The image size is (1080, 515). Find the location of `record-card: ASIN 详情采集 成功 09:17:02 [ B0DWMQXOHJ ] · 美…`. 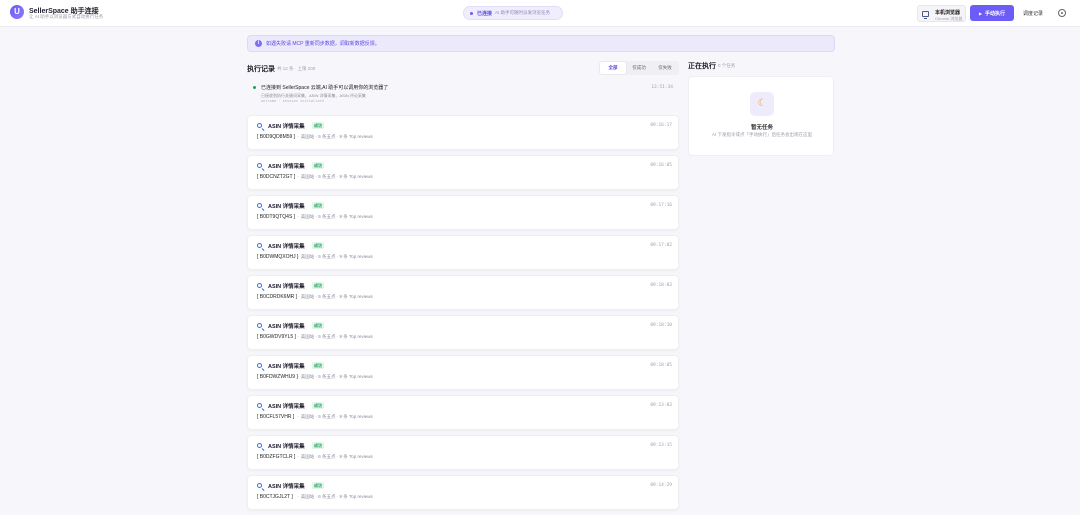

record-card: ASIN 详情采集 成功 09:17:02 [ B0DWMQXOHJ ] · 美… is located at coordinates (463, 252).